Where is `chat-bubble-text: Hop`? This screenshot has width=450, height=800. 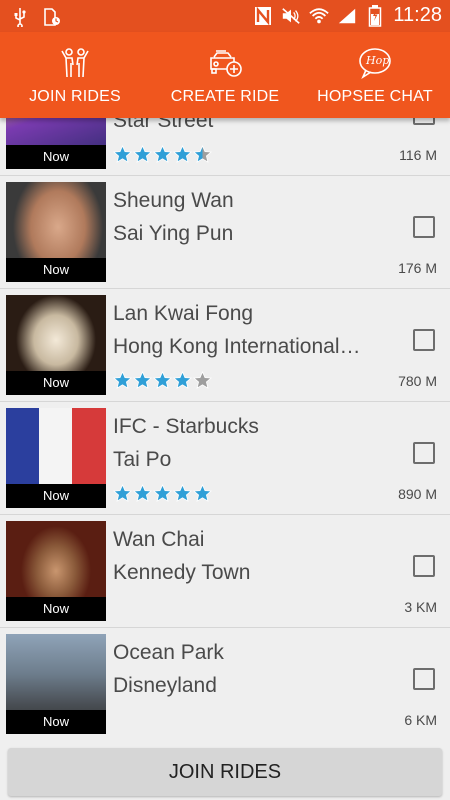
chat-bubble-text: Hop is located at coordinates (378, 60).